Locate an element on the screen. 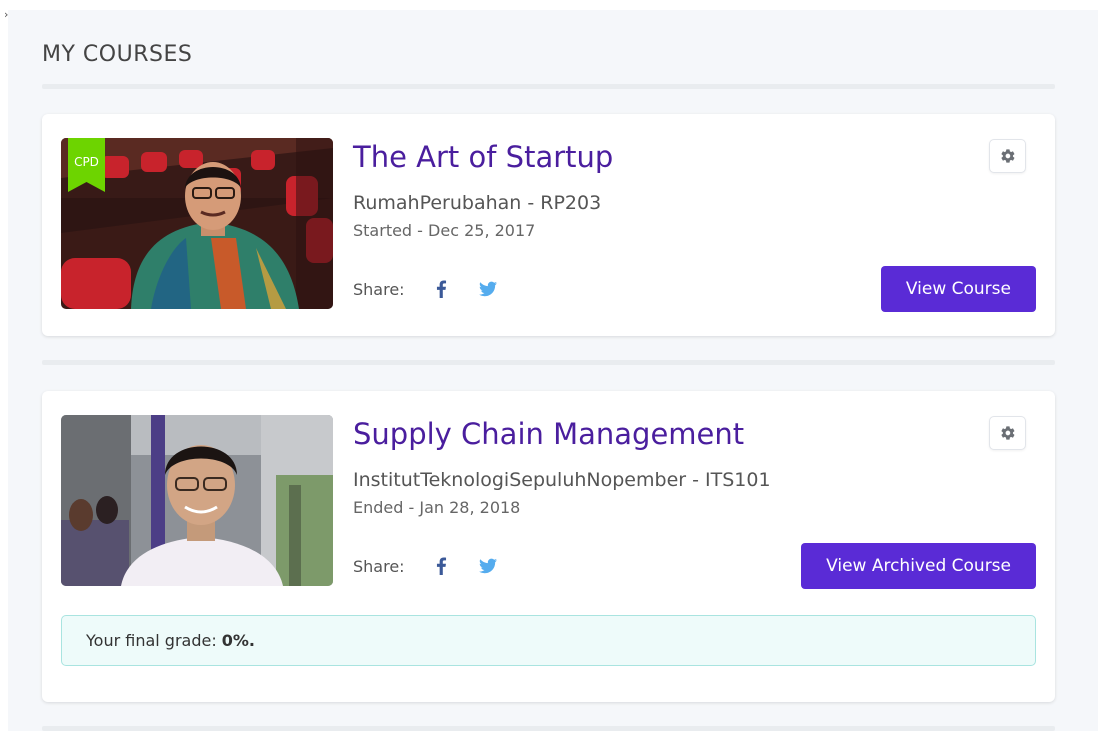  course-org: RumahPerubahan - RP203 is located at coordinates (477, 203).